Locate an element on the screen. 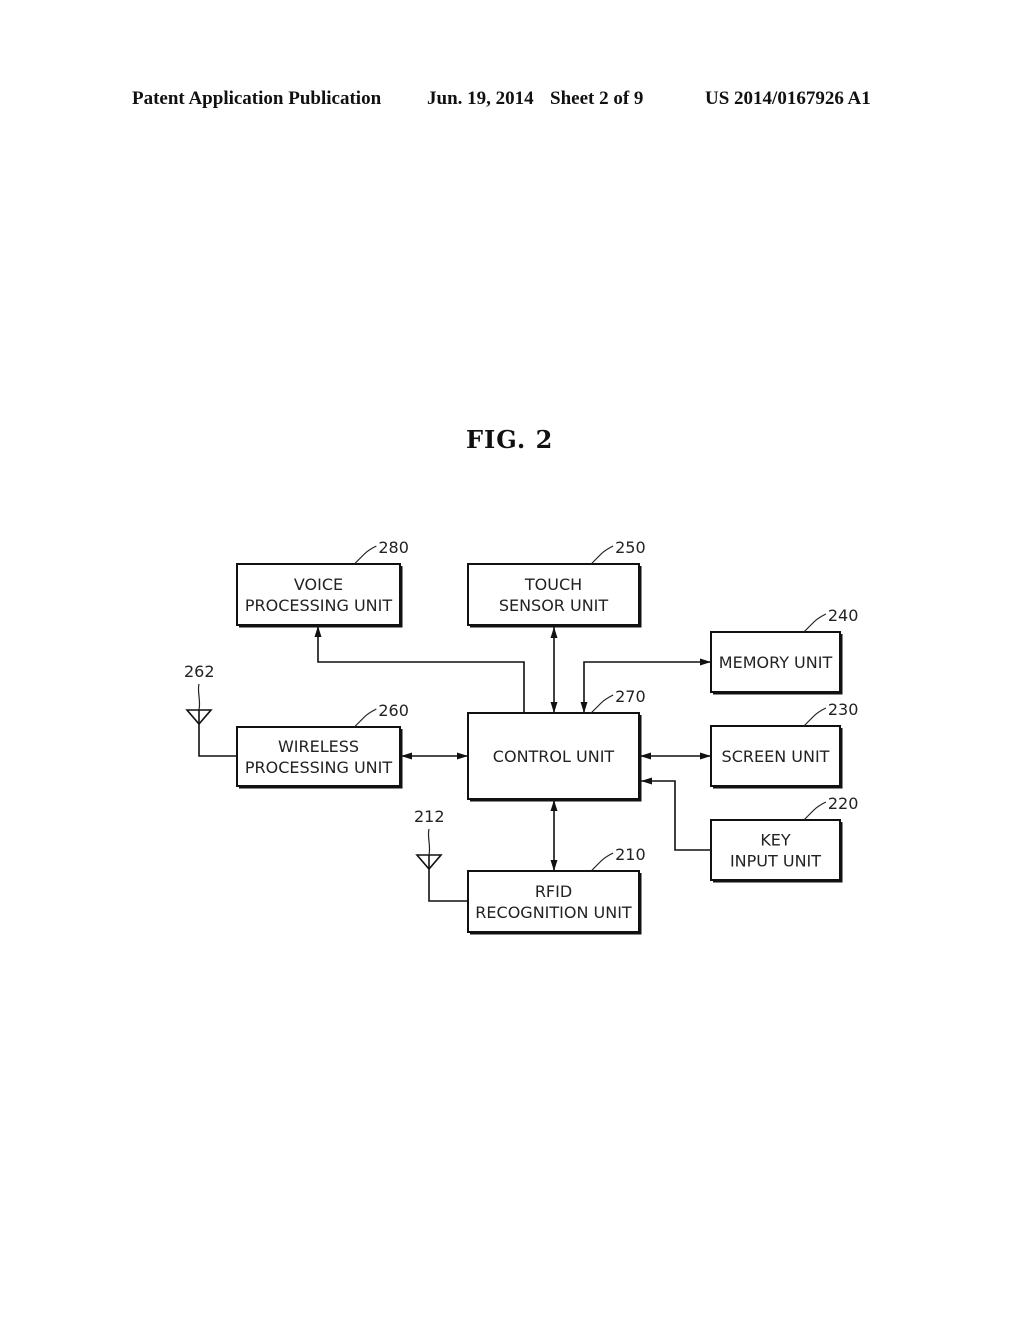  block-label-line: WIRELESS is located at coordinates (318, 746).